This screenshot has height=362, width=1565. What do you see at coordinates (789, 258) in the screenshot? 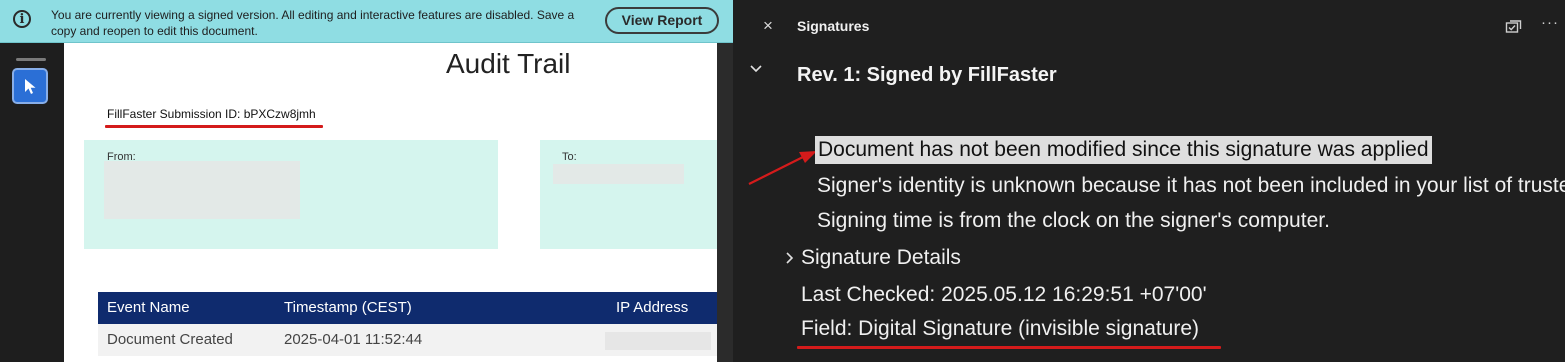
I see `chevron-right-icon` at bounding box center [789, 258].